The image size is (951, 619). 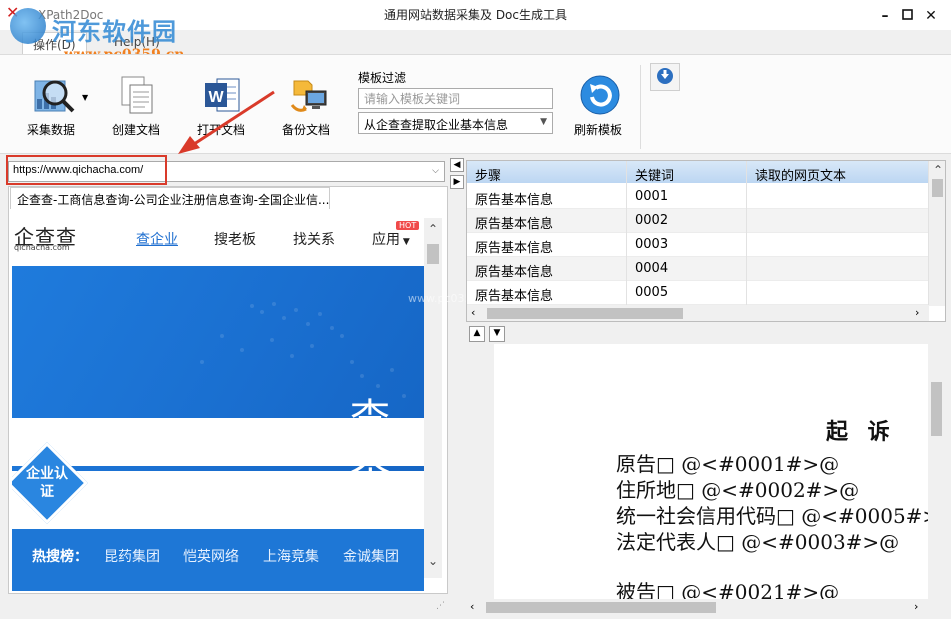 What do you see at coordinates (211, 556) in the screenshot?
I see `hot-search-item: 恺英网络` at bounding box center [211, 556].